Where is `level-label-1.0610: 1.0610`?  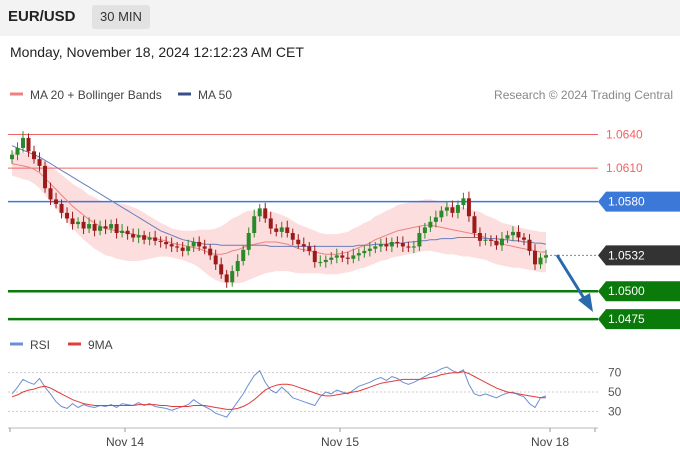
level-label-1.0610: 1.0610 is located at coordinates (624, 168).